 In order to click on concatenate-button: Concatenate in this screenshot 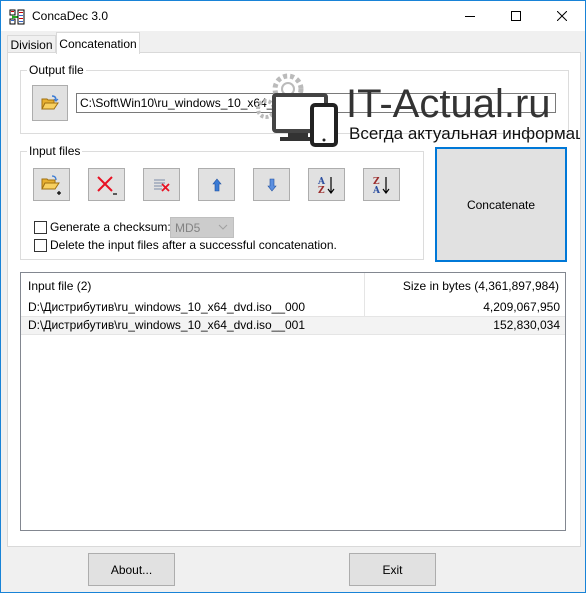, I will do `click(501, 204)`.